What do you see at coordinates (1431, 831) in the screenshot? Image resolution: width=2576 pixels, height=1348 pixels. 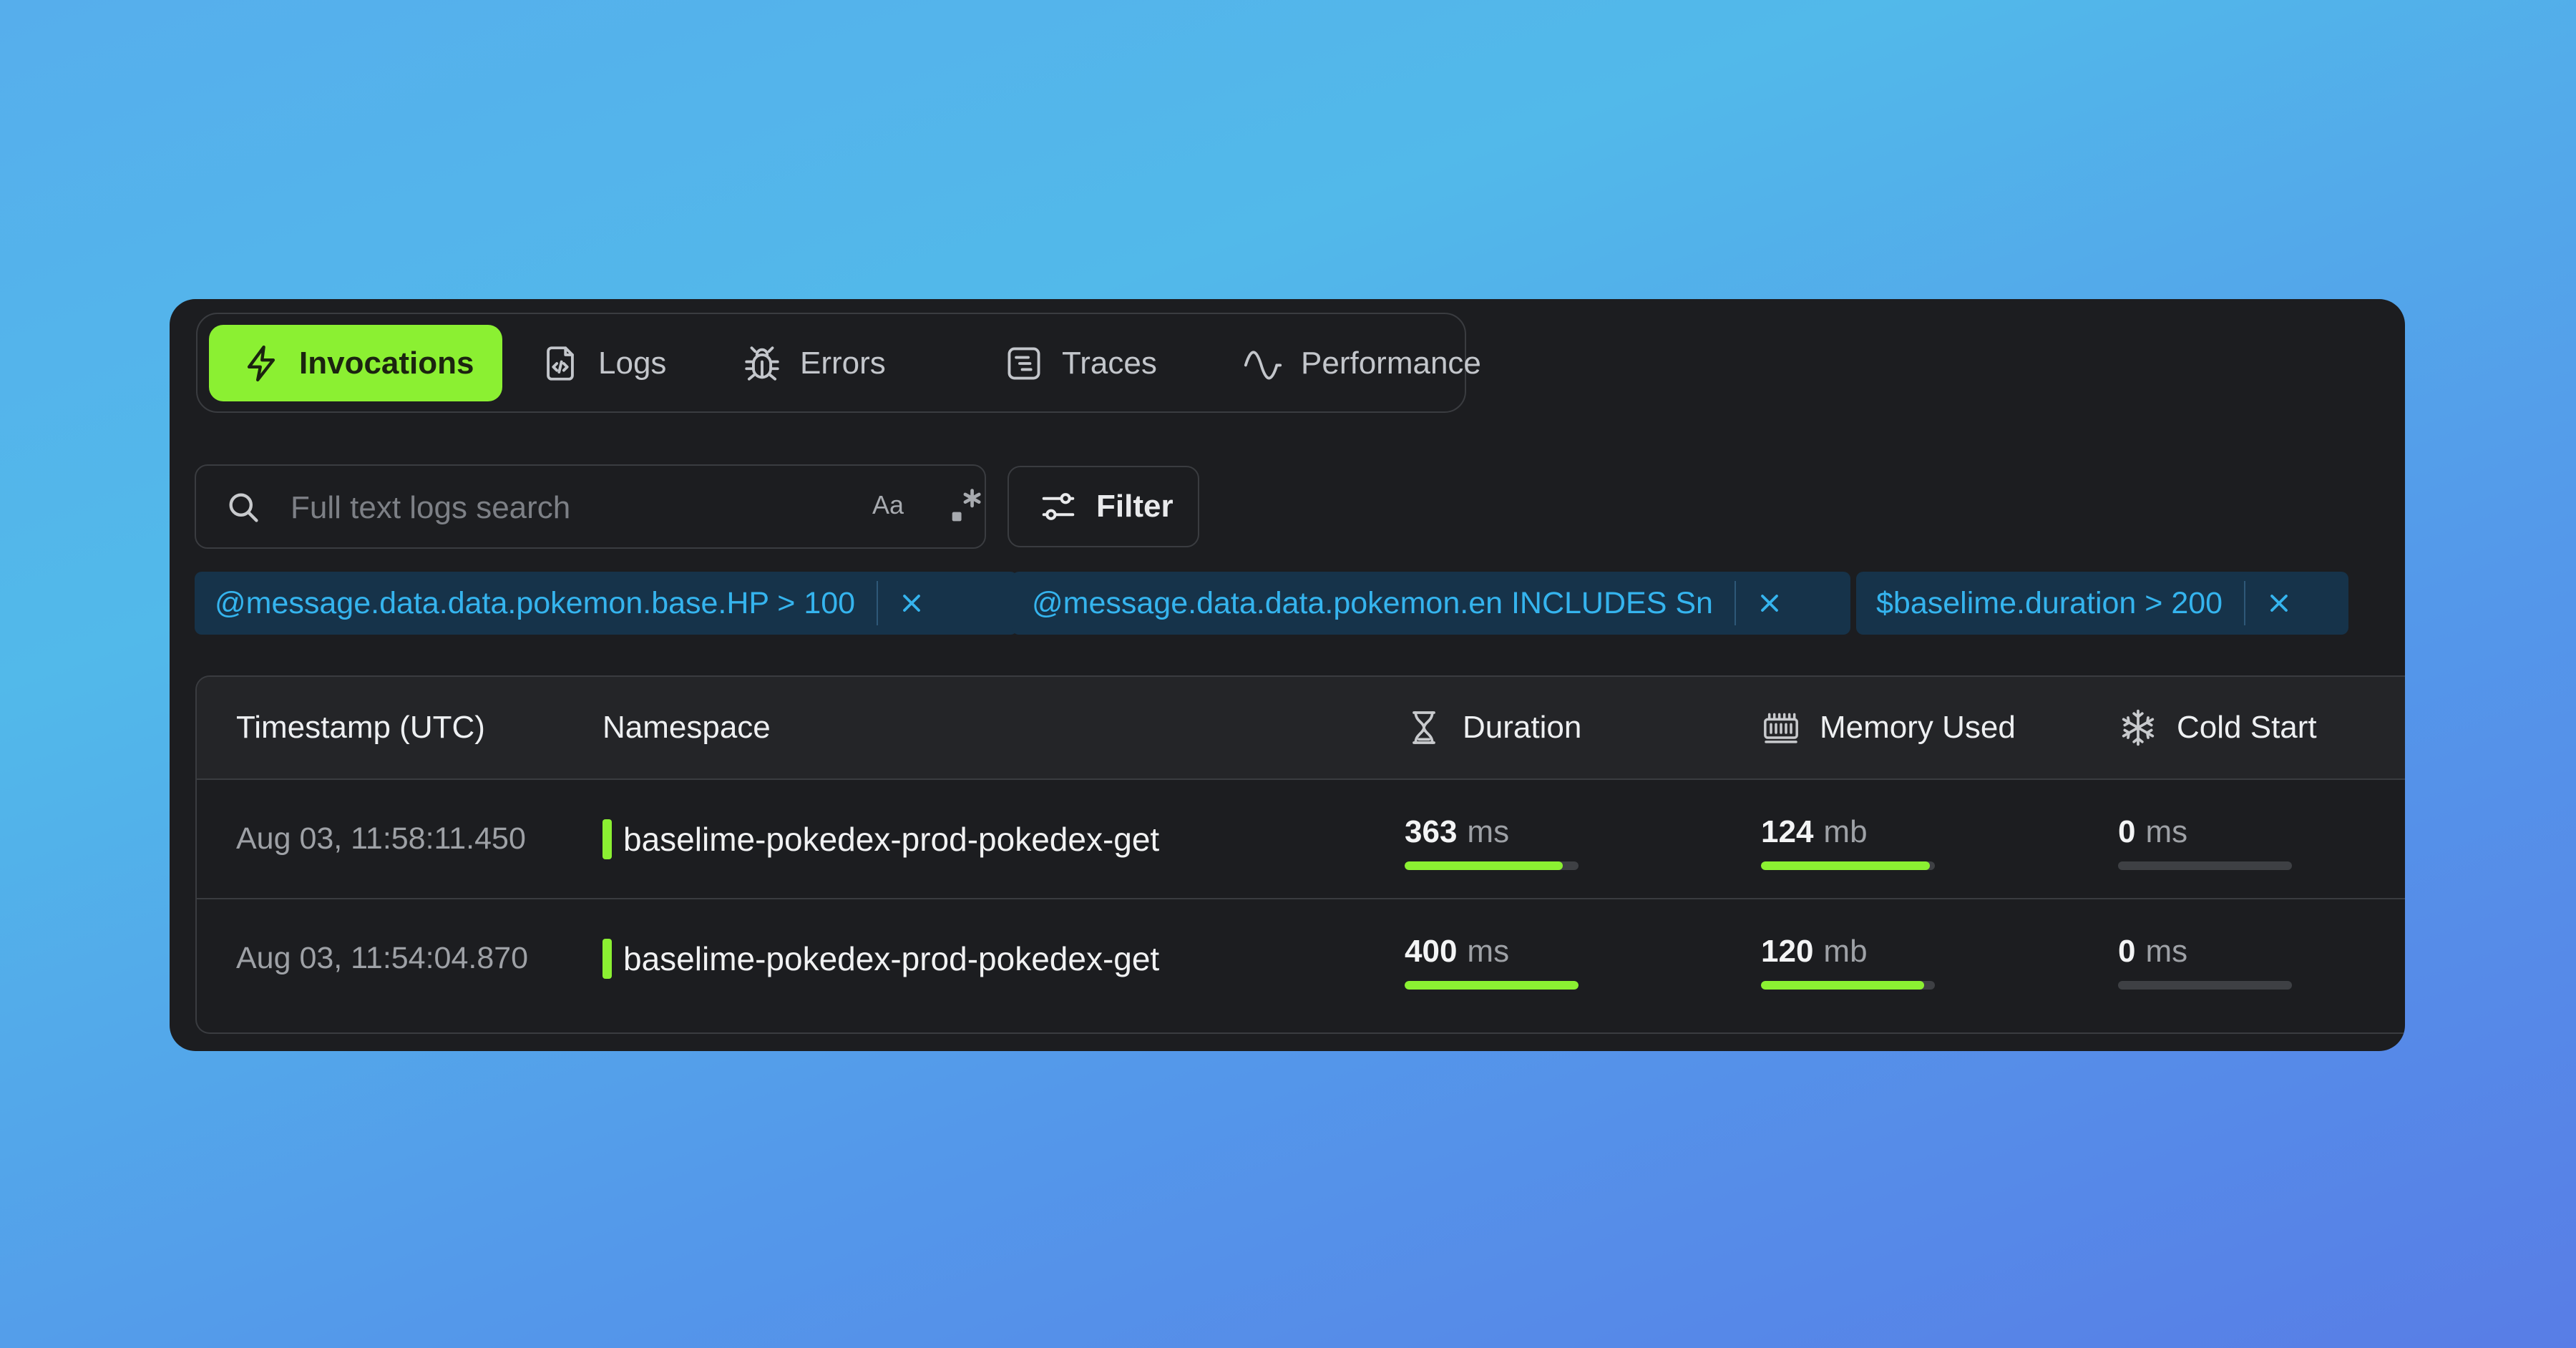 I see `duration-value: 363` at bounding box center [1431, 831].